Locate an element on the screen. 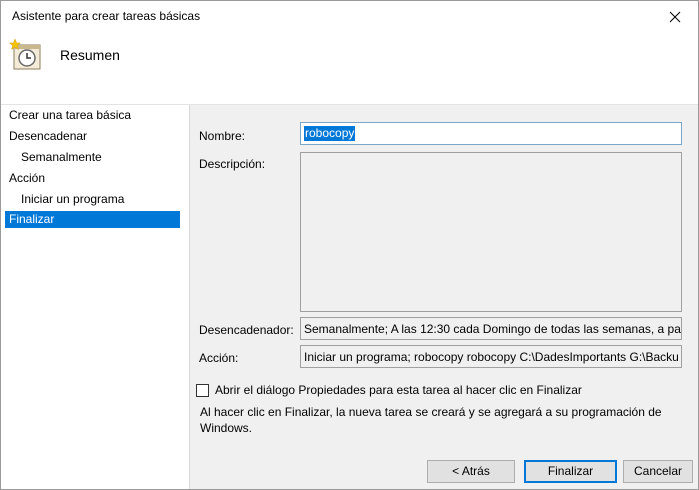 The image size is (699, 490). wizard-header: Resumen is located at coordinates (349, 68).